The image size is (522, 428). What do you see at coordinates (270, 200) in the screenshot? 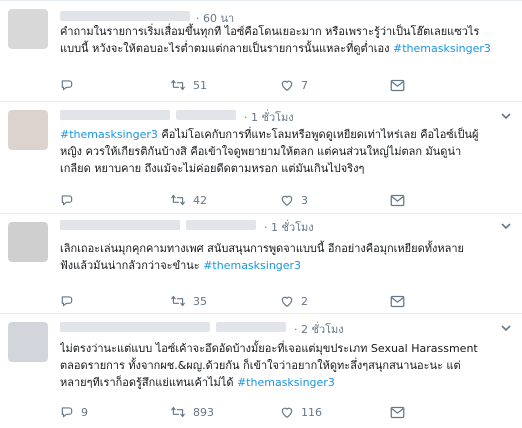
I see `tweet-actions: 42 3` at bounding box center [270, 200].